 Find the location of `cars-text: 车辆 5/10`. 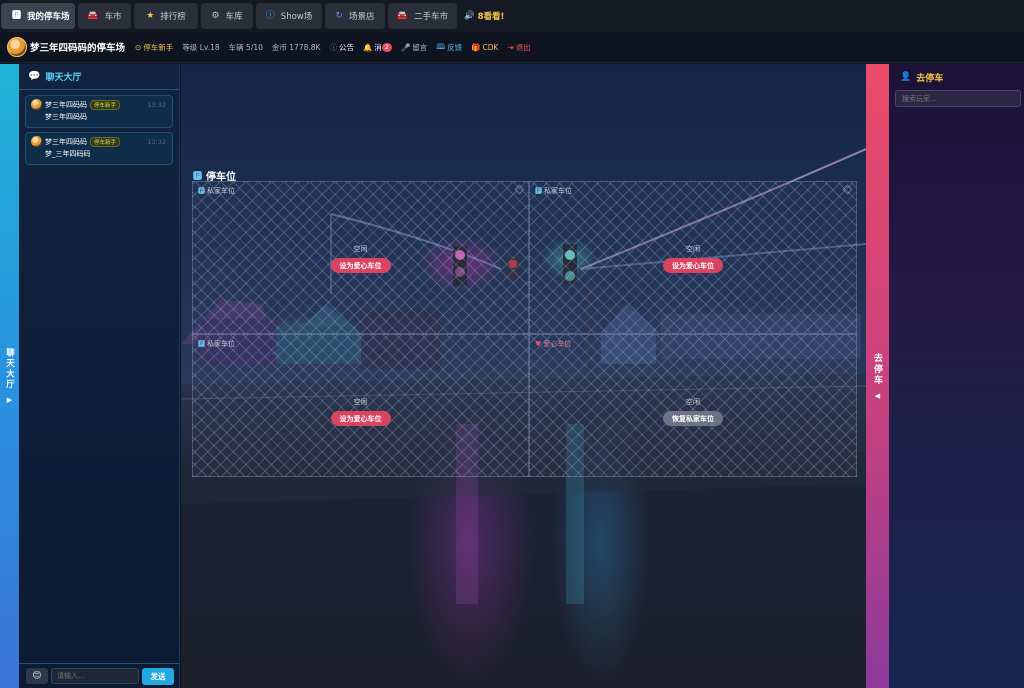

cars-text: 车辆 5/10 is located at coordinates (245, 47).